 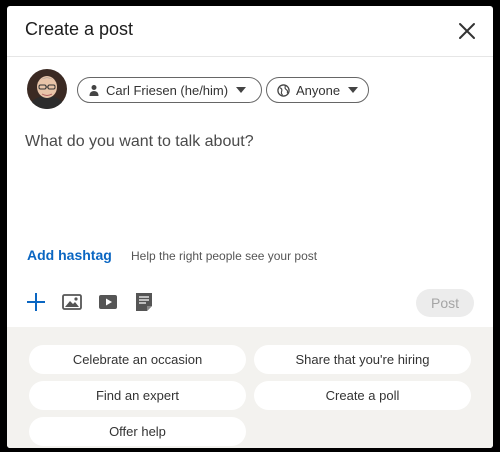 I want to click on more-options-button, so click(x=36, y=302).